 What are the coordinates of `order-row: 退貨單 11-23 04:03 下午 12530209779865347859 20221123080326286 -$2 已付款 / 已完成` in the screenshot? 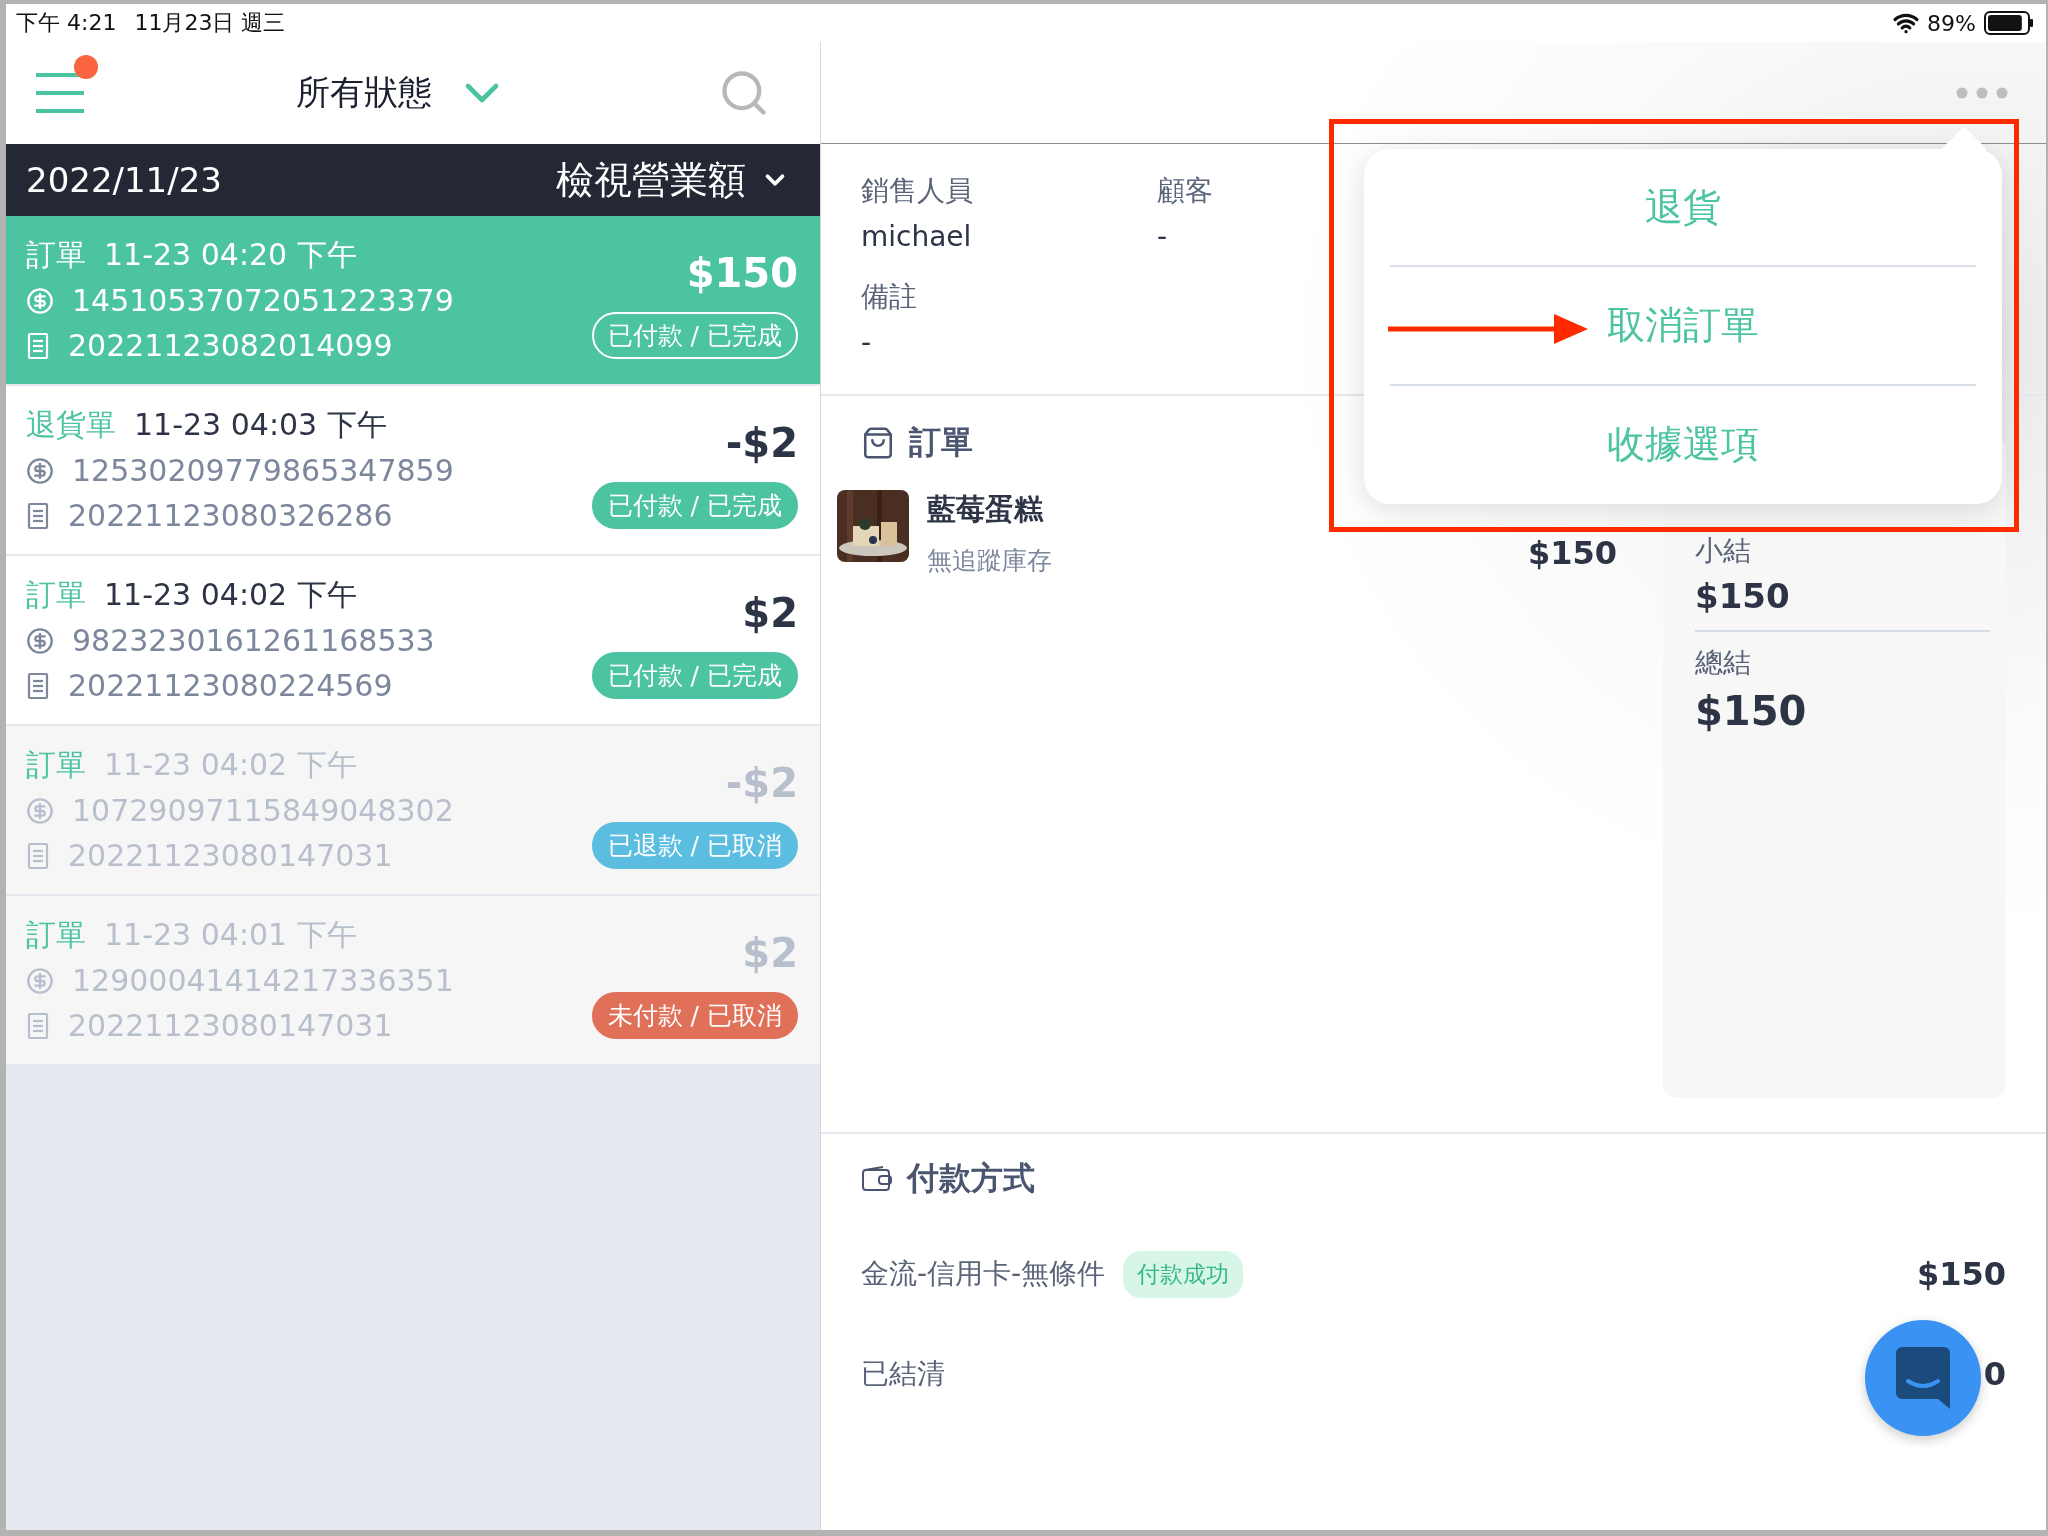 It's located at (413, 471).